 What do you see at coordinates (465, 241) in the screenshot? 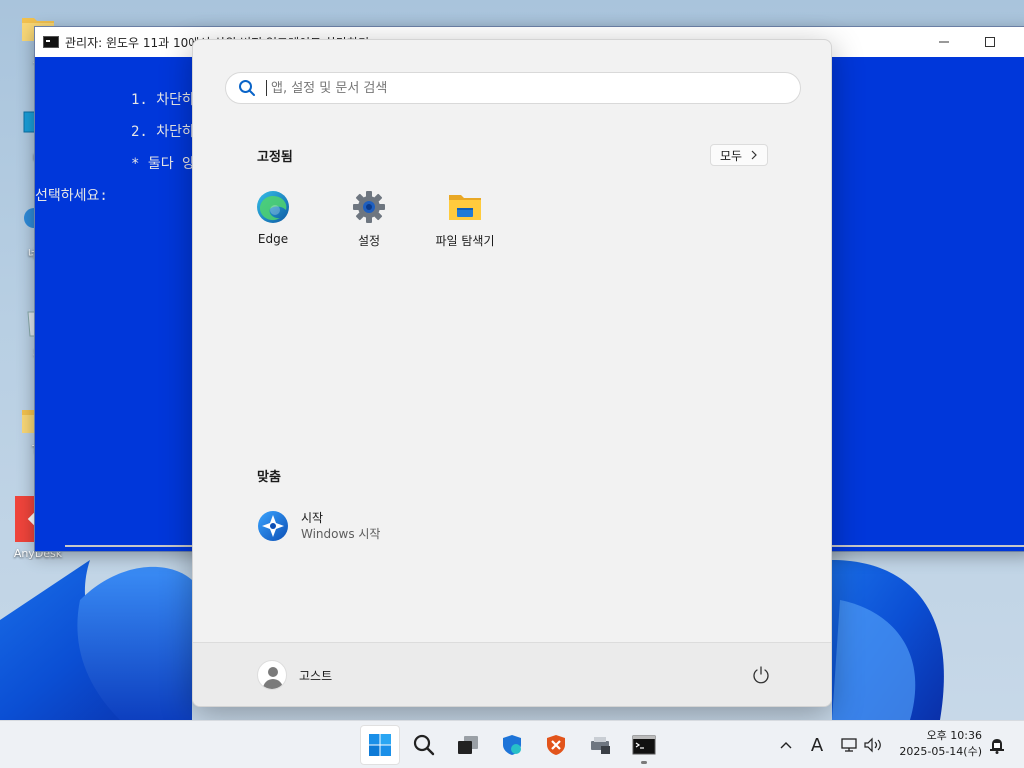
I see `pinned-app-label: 파일 탐색기` at bounding box center [465, 241].